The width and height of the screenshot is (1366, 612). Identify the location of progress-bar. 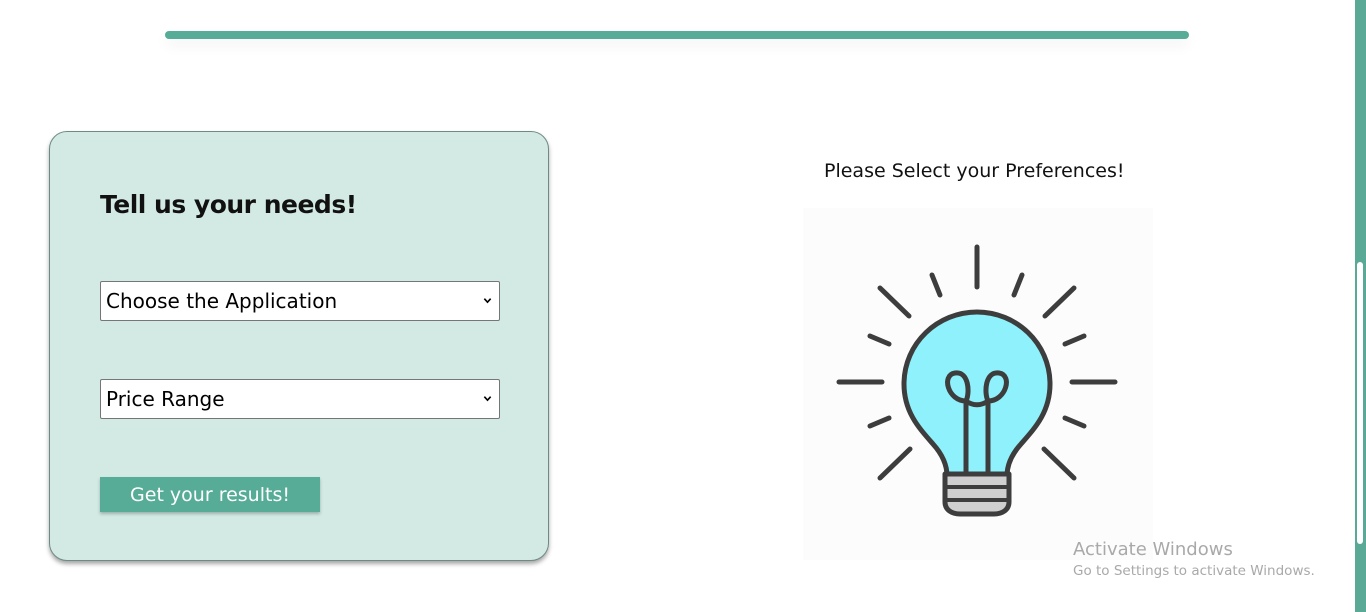
(677, 35).